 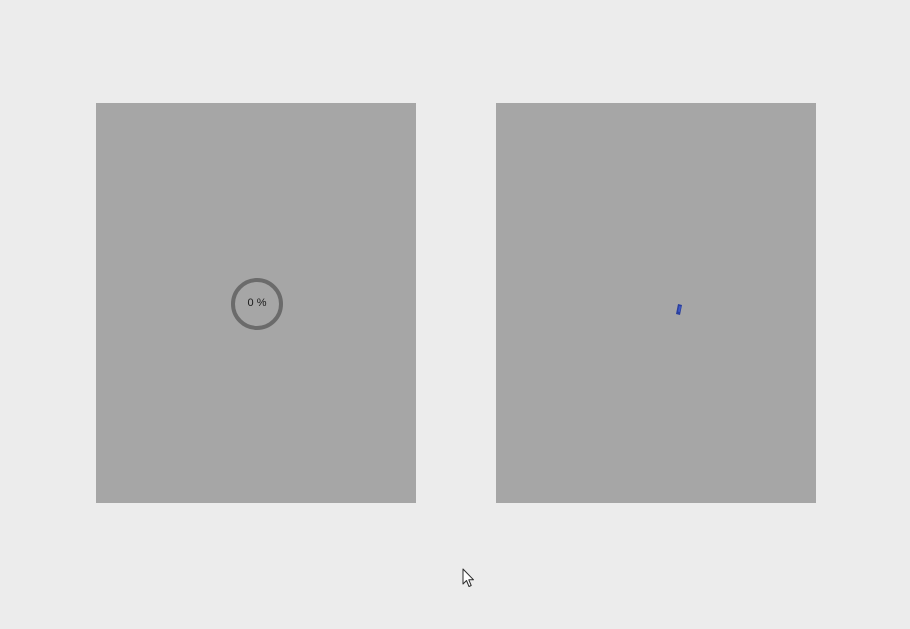 What do you see at coordinates (468, 577) in the screenshot?
I see `mouse-pointer-icon` at bounding box center [468, 577].